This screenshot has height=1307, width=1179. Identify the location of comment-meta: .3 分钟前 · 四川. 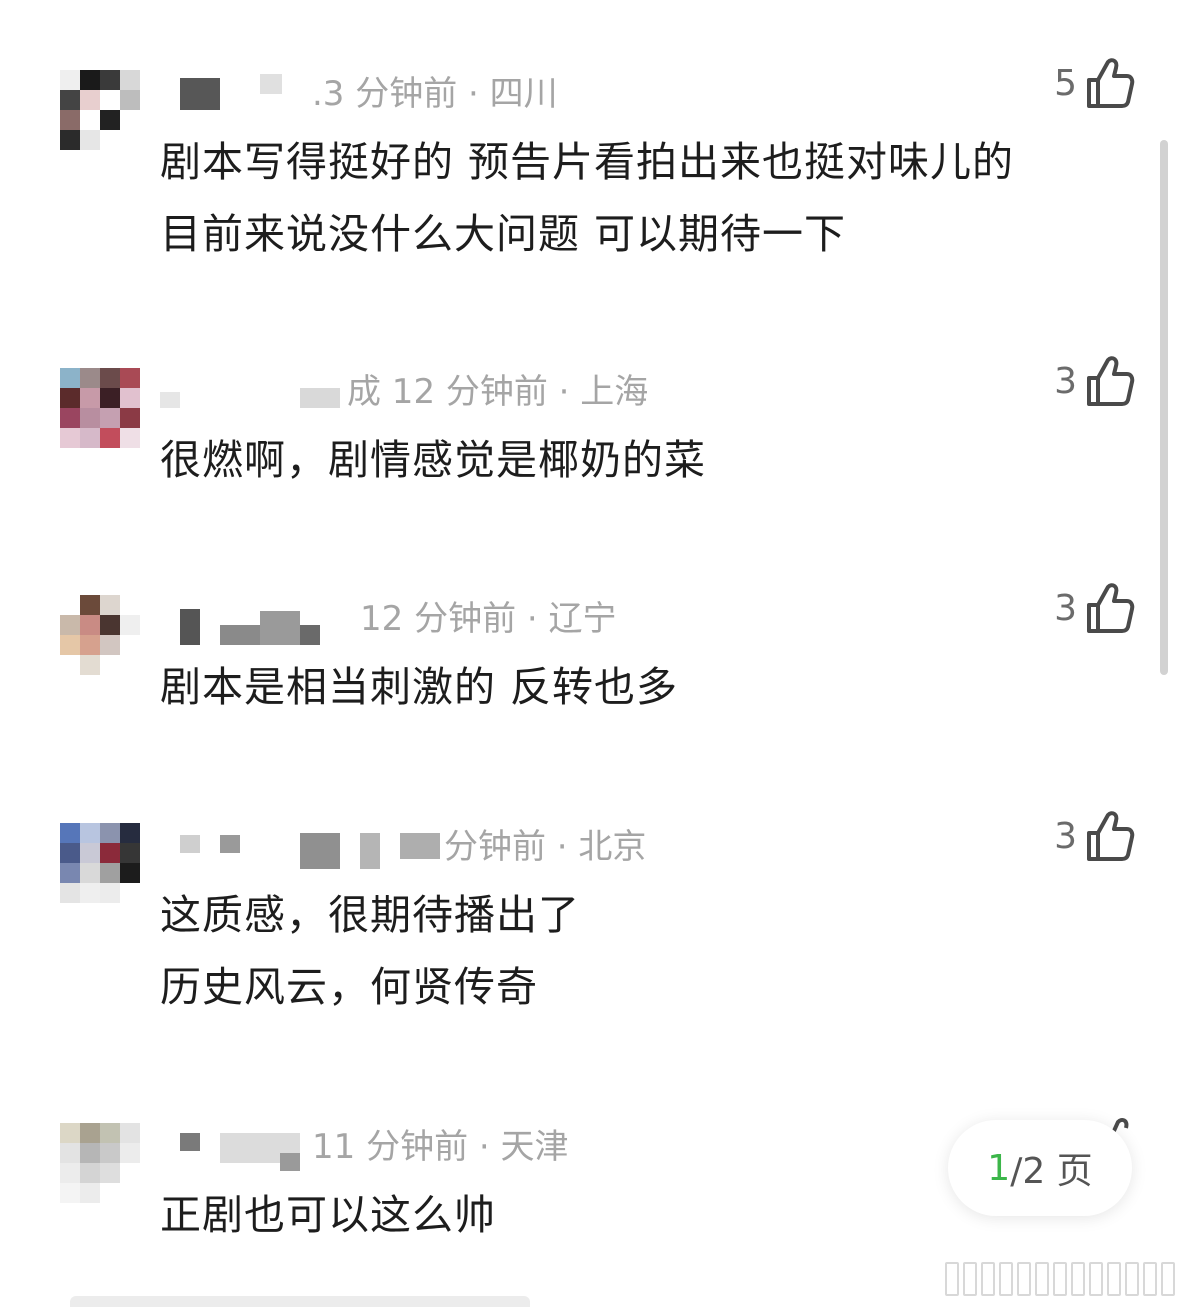
(359, 92).